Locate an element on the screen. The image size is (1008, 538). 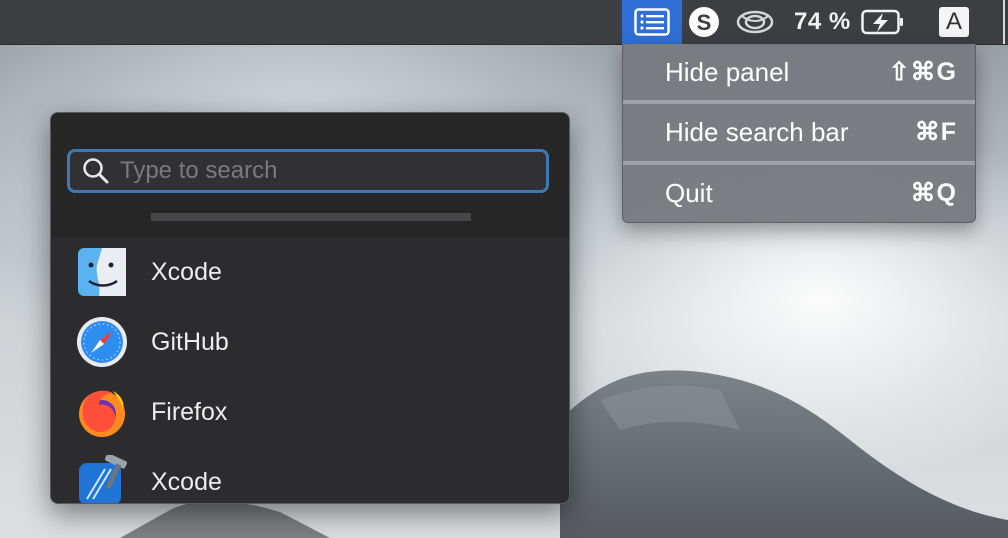
menu-item-label: Hide search bar is located at coordinates (757, 131).